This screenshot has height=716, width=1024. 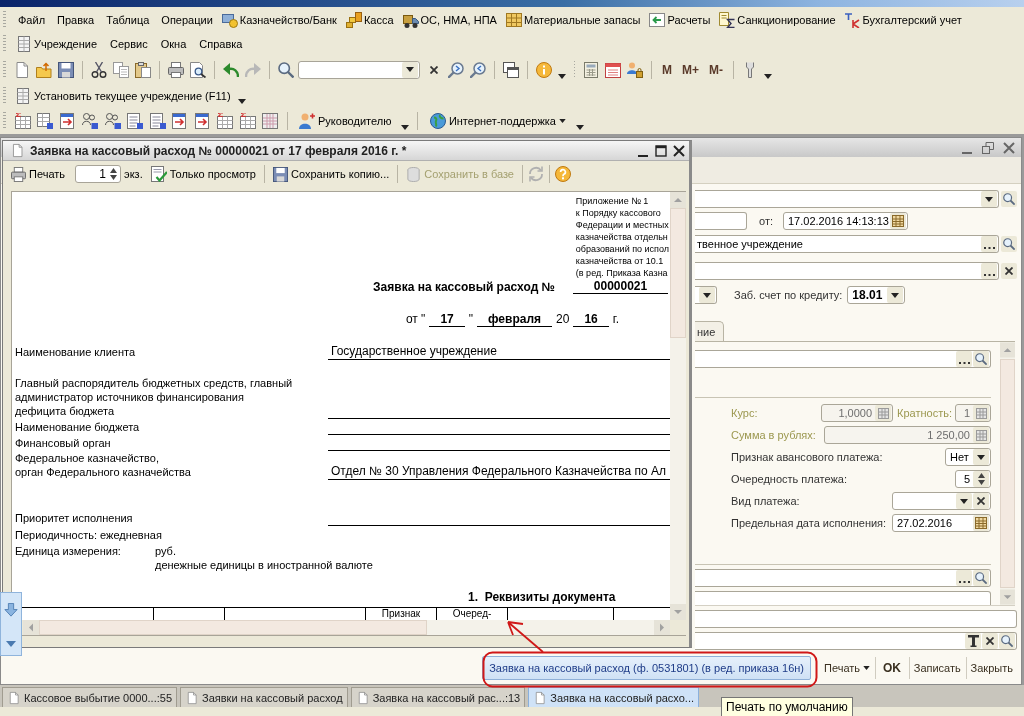 I want to click on menu-item: Касса, so click(x=371, y=19).